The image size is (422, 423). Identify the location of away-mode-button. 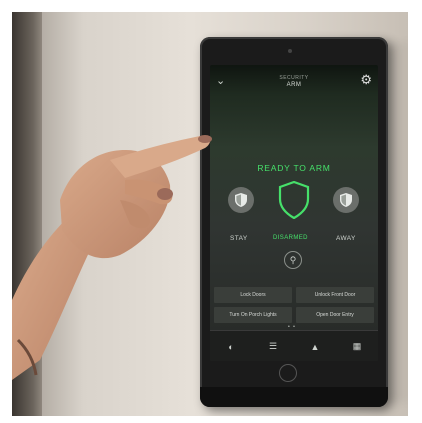
(346, 200).